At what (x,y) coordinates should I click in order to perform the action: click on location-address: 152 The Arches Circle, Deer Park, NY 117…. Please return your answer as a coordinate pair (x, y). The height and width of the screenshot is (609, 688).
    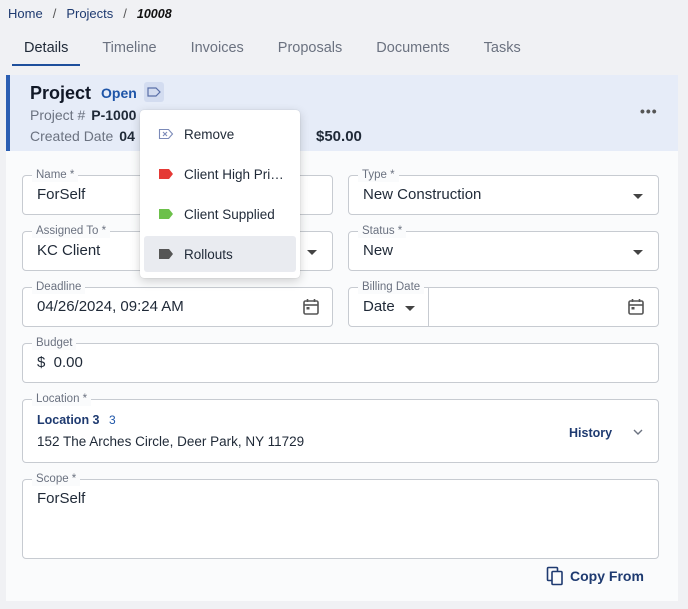
    Looking at the image, I should click on (171, 441).